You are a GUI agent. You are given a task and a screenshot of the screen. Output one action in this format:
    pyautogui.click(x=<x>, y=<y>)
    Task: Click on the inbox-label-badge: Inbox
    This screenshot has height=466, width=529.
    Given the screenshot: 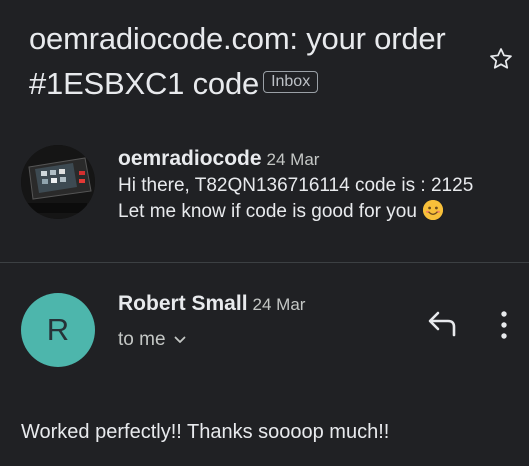 What is the action you would take?
    pyautogui.click(x=291, y=81)
    